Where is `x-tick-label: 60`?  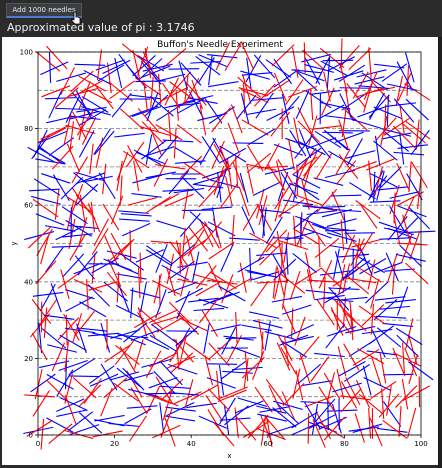
x-tick-label: 60 is located at coordinates (267, 444).